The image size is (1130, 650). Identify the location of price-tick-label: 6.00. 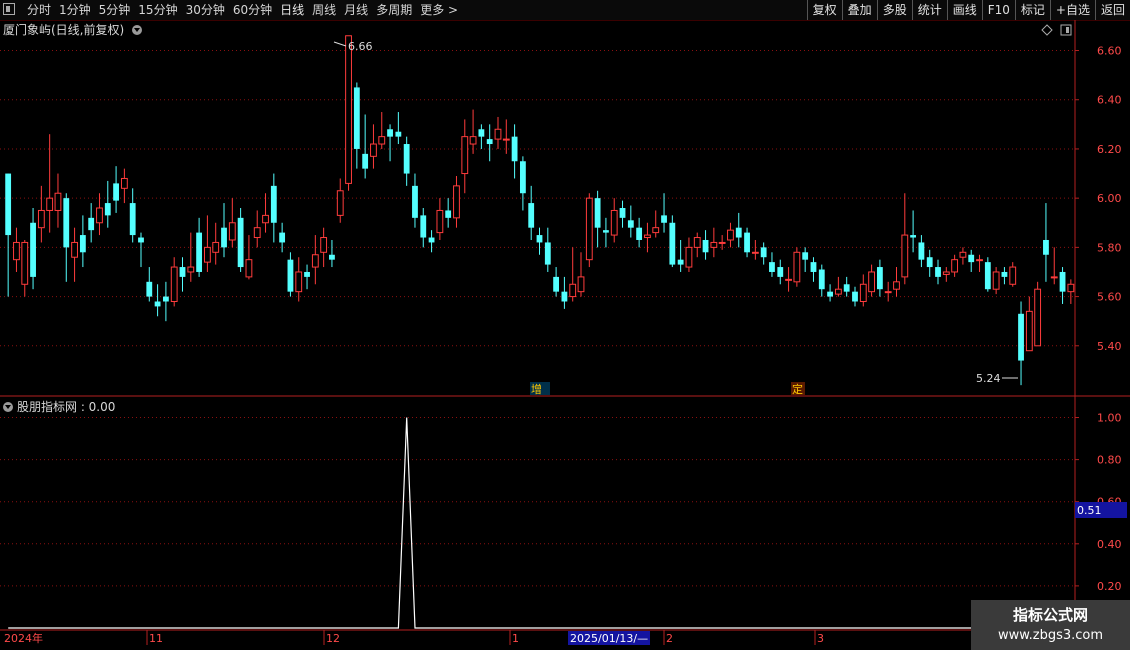
(1109, 198).